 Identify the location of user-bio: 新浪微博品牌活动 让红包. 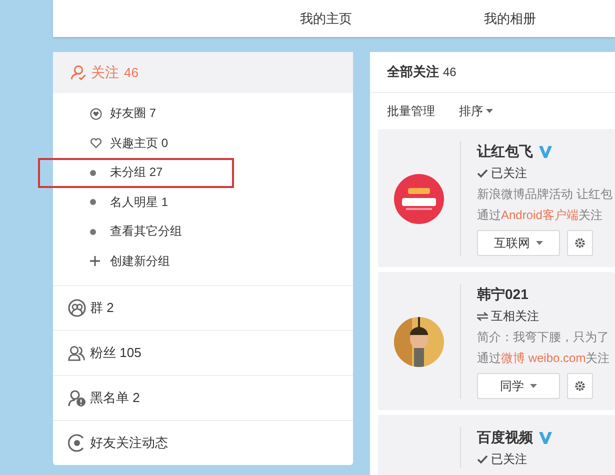
(544, 194).